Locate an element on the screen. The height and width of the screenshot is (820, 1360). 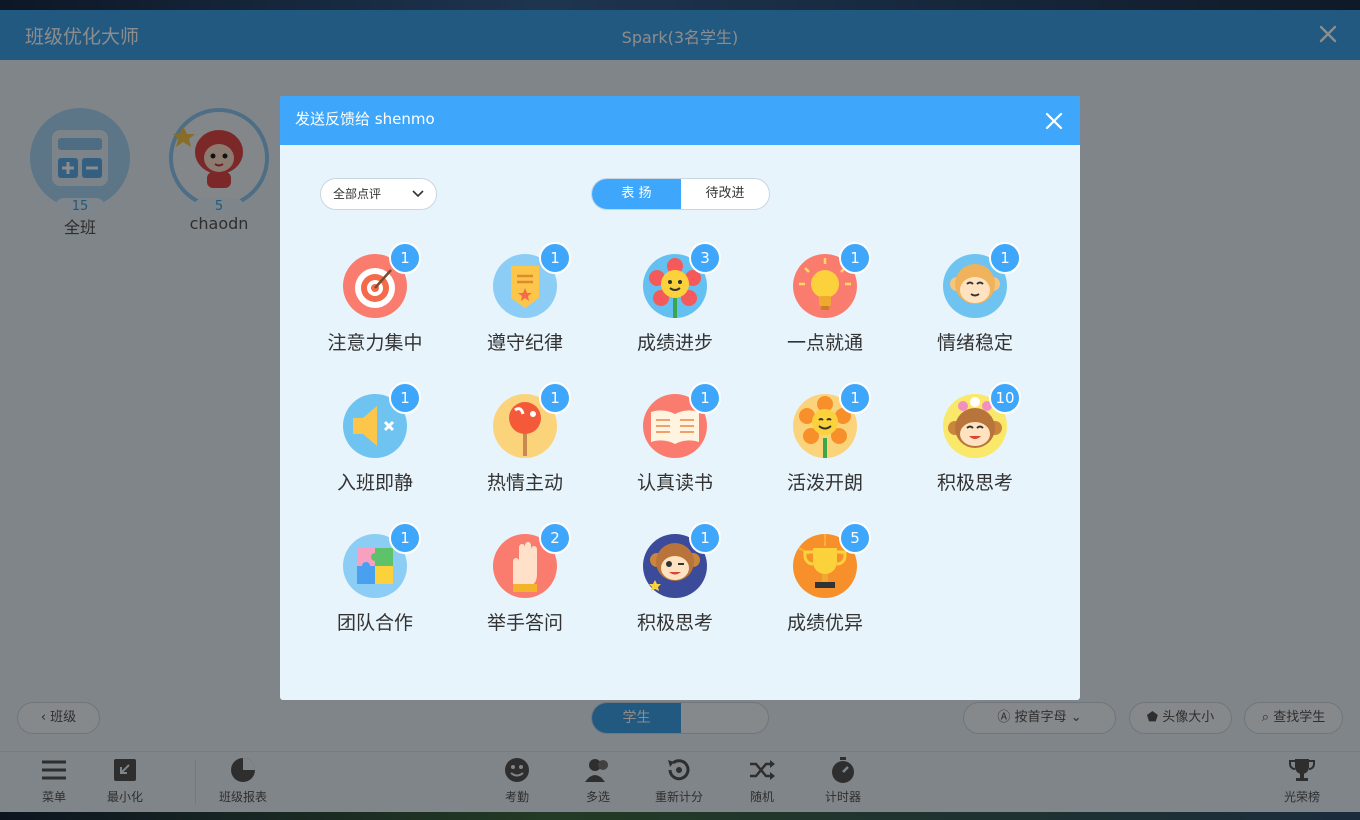
feedback-label: 热情主动 is located at coordinates (524, 483).